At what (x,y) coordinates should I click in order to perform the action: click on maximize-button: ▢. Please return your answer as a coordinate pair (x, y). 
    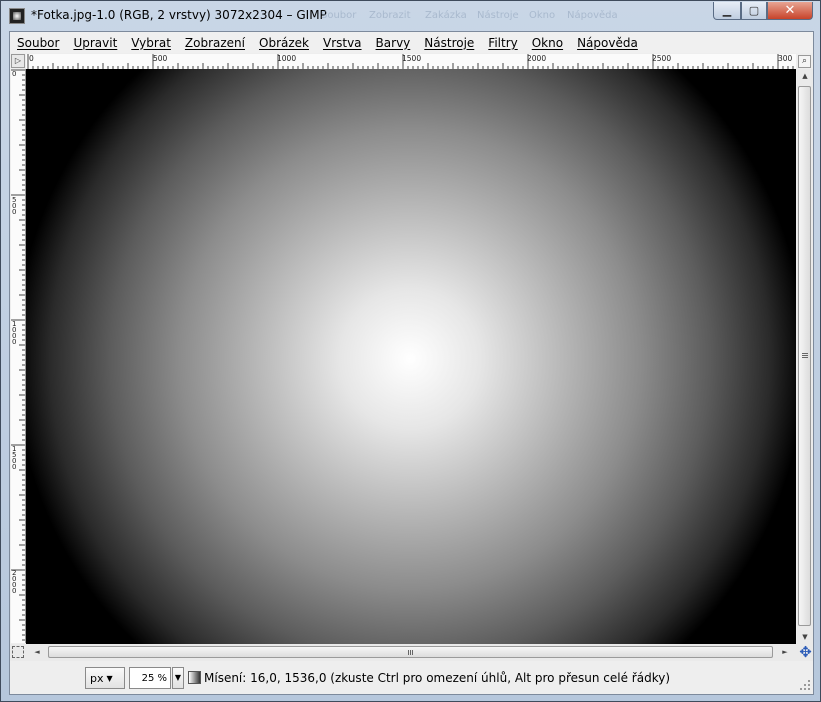
    Looking at the image, I should click on (754, 11).